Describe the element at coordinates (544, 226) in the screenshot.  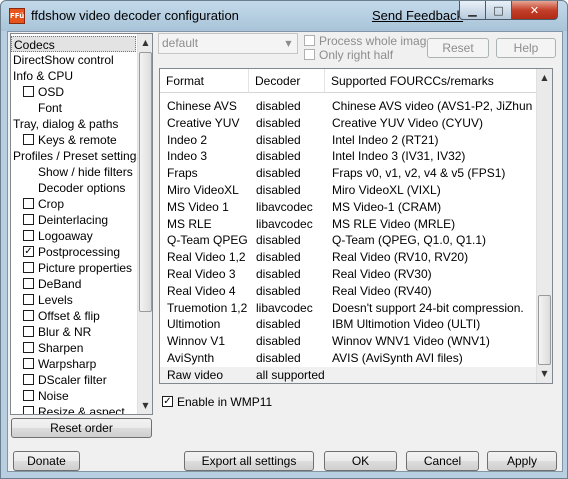
I see `codecs-table-scrollbar: ▲ ▼` at that location.